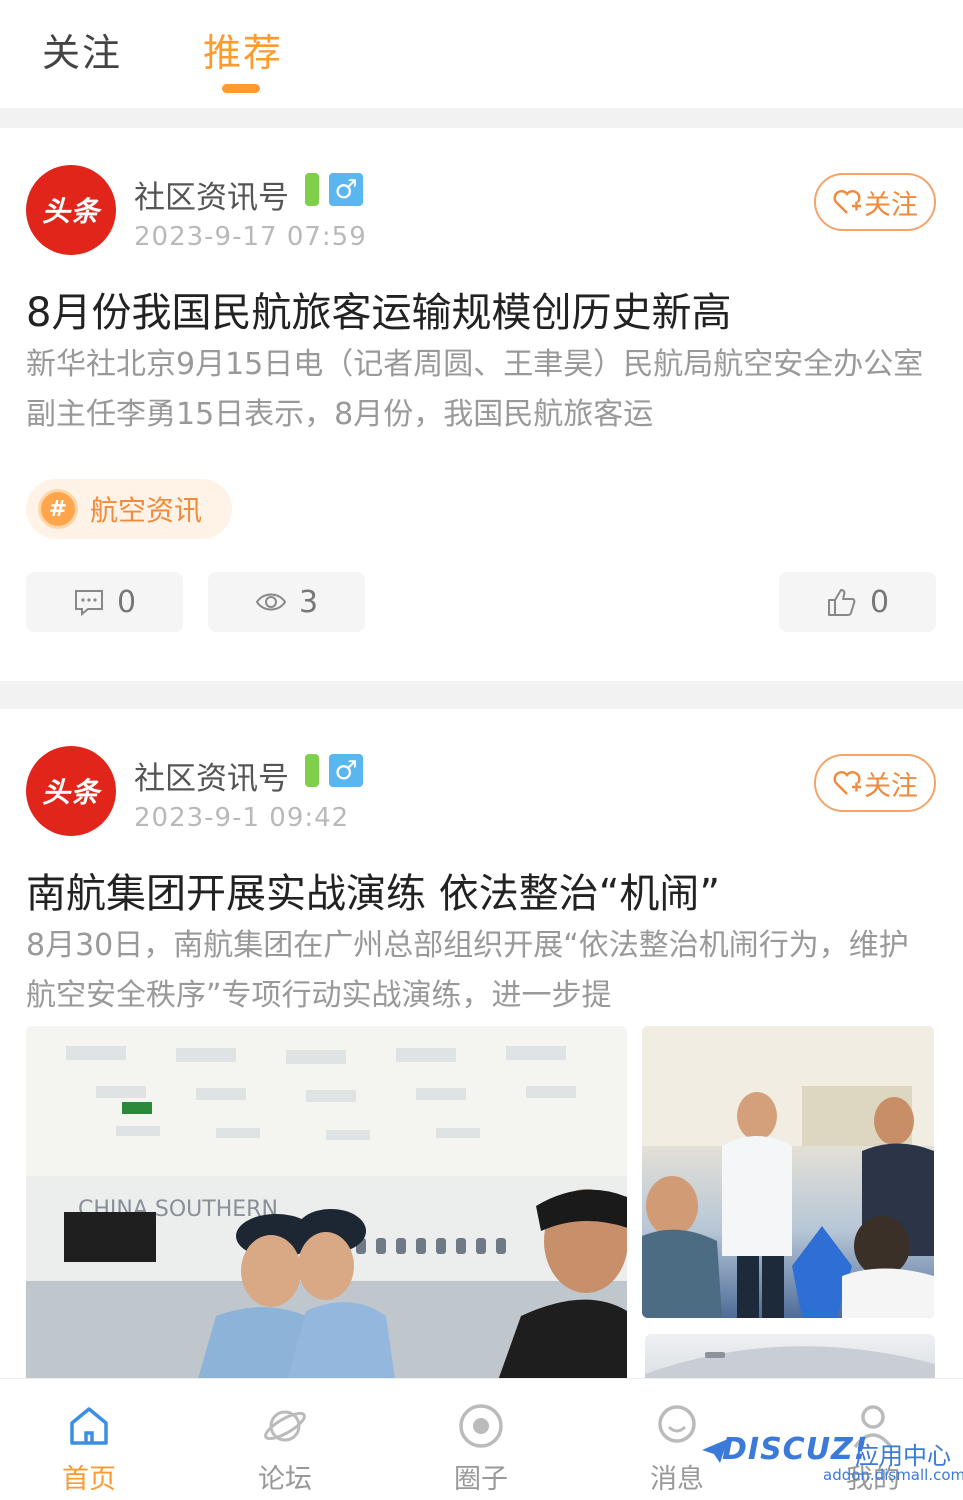  I want to click on topic-tag: # 航空资讯, so click(129, 509).